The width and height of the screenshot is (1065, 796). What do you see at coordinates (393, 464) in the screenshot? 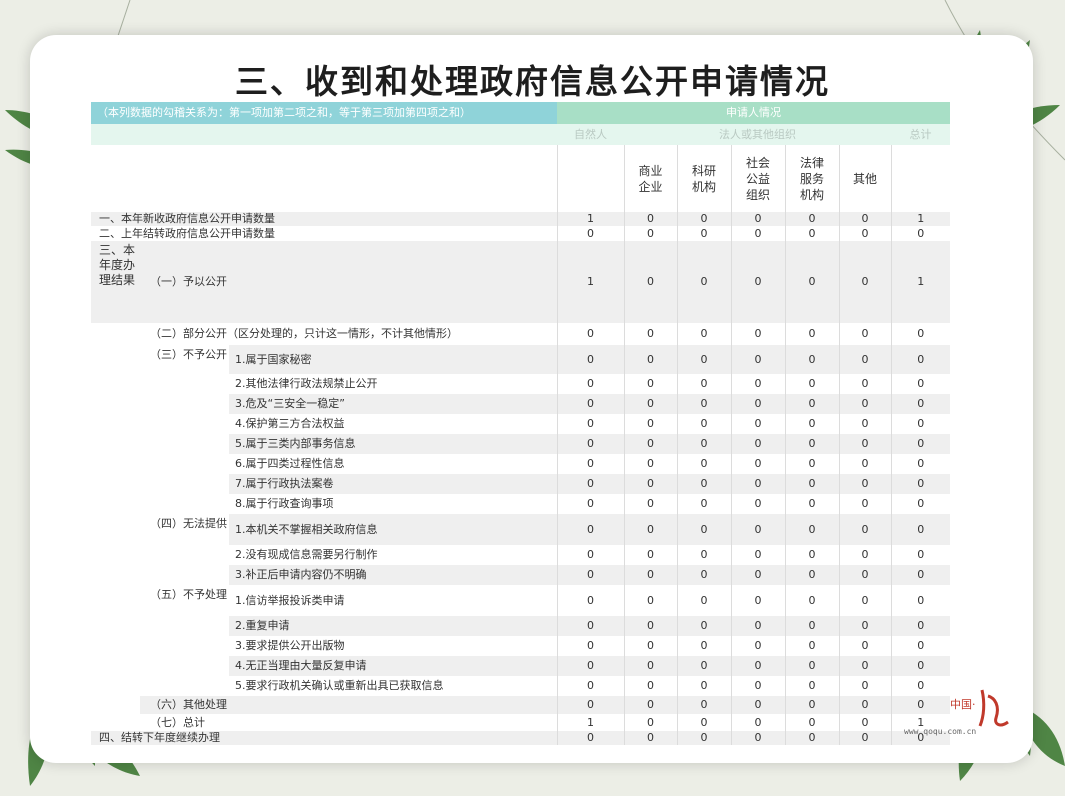
I see `row-label: 6.属于四类过程性信息` at bounding box center [393, 464].